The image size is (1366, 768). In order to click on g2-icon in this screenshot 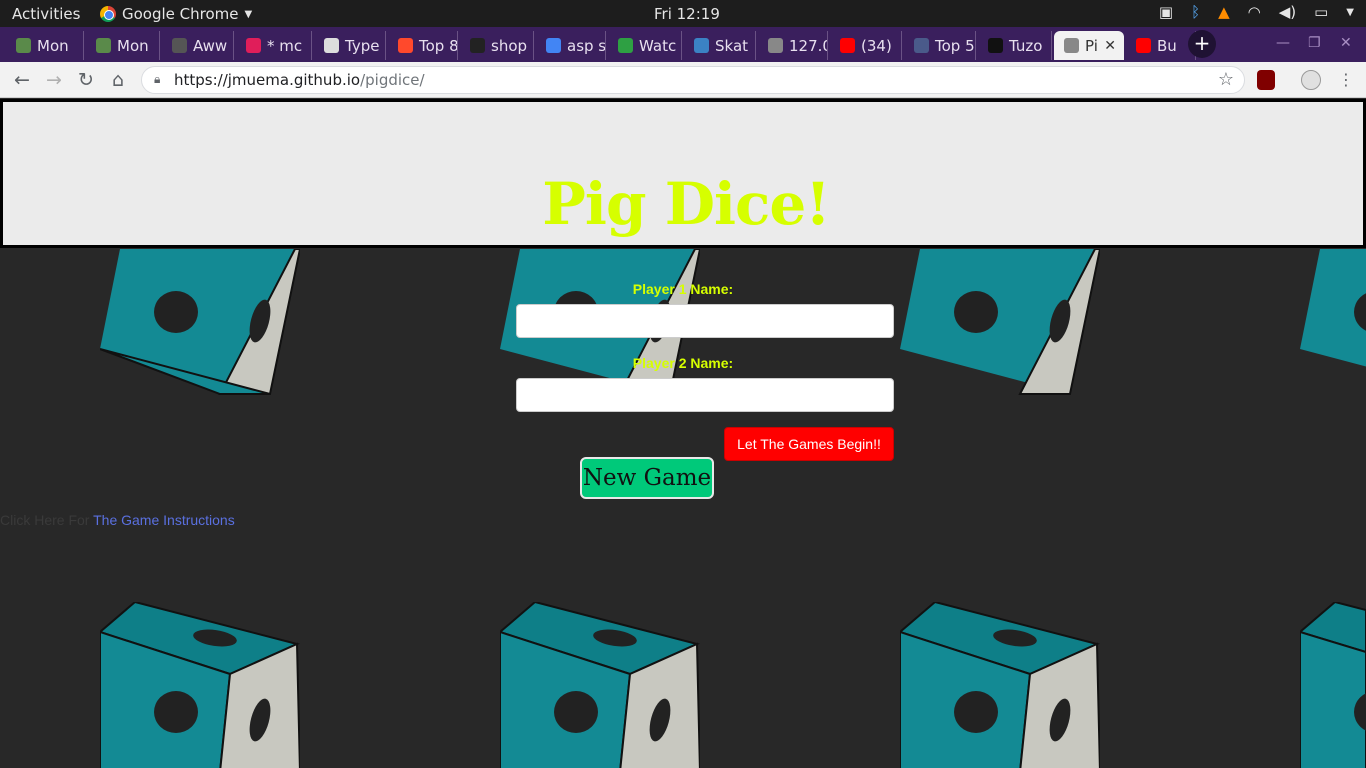, I will do `click(405, 45)`.